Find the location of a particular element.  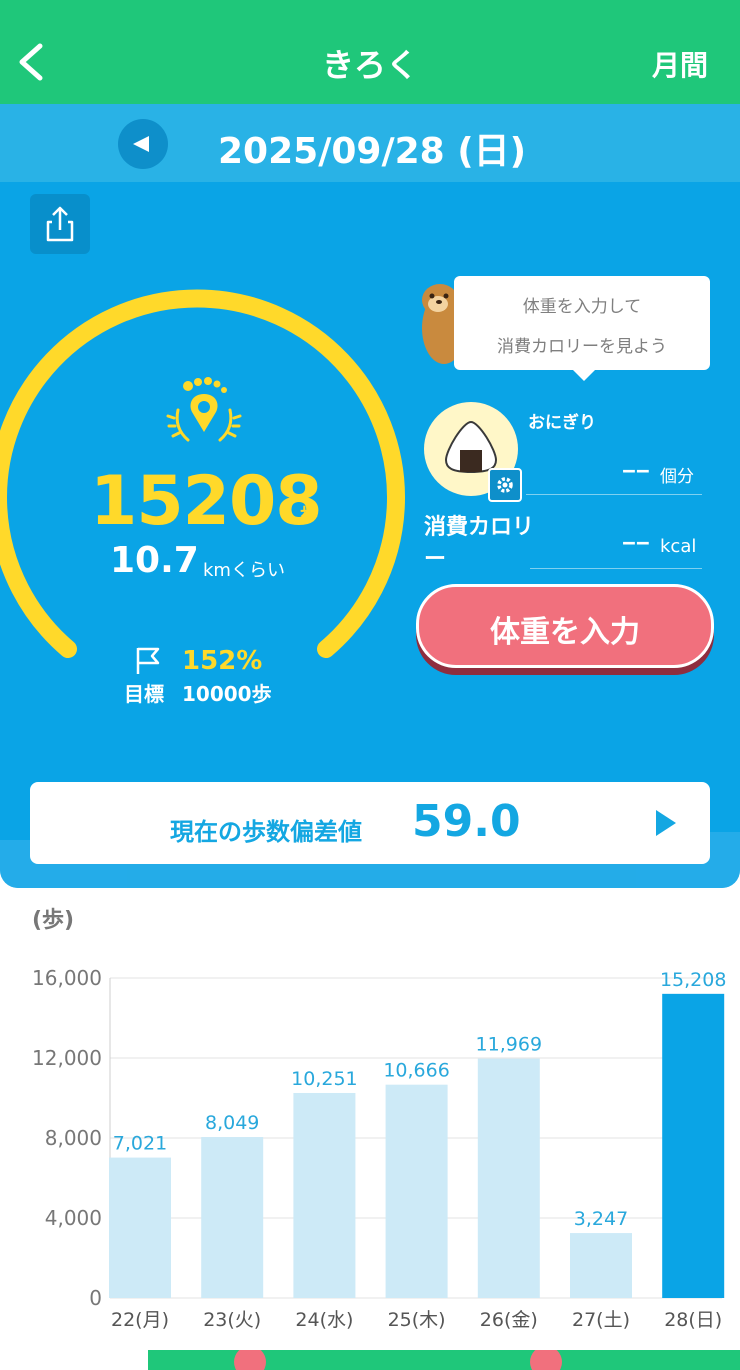

y-tick-label: 16,000 is located at coordinates (67, 978).